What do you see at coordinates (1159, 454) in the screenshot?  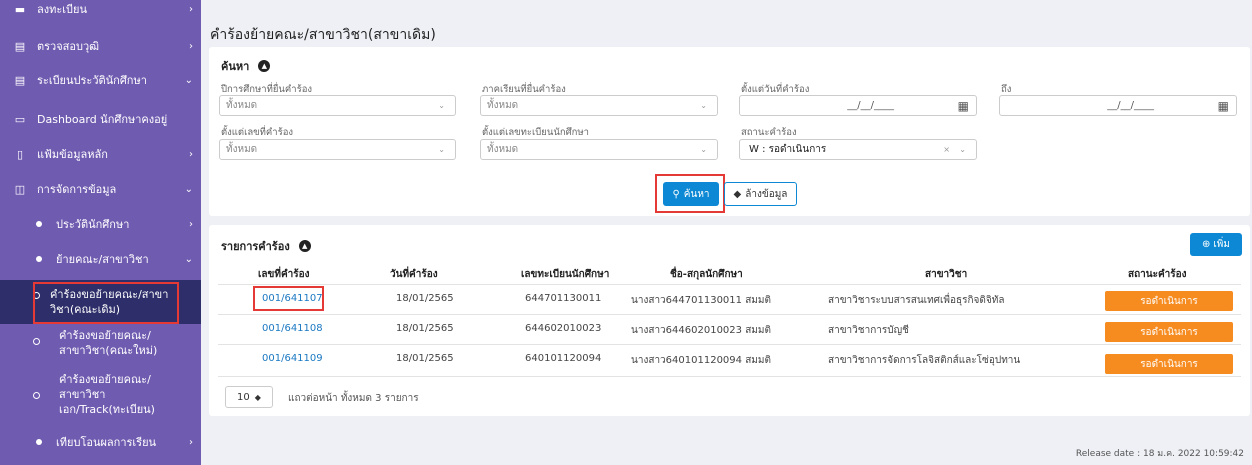 I see `release-date: Release date : 18 ม.ค. 2022 10:59:42` at bounding box center [1159, 454].